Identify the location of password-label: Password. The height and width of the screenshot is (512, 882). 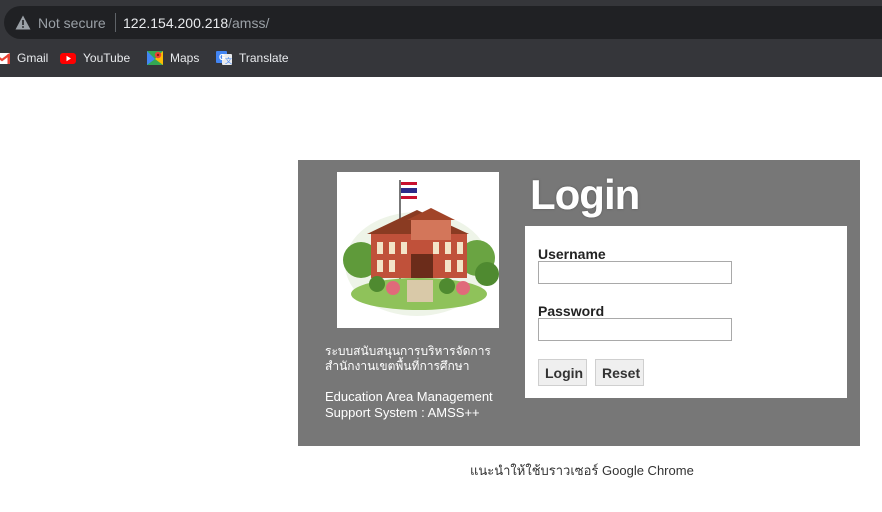
(571, 311).